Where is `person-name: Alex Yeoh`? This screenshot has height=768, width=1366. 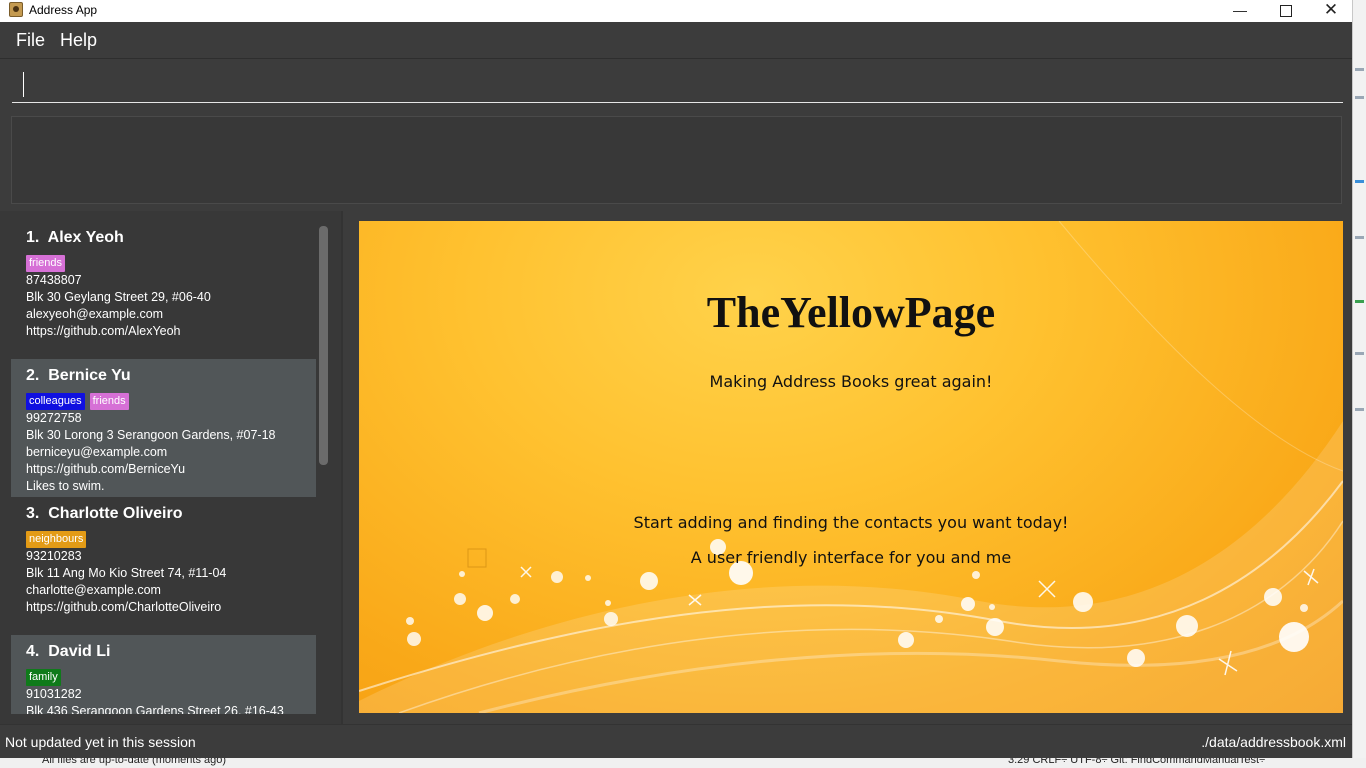 person-name: Alex Yeoh is located at coordinates (85, 237).